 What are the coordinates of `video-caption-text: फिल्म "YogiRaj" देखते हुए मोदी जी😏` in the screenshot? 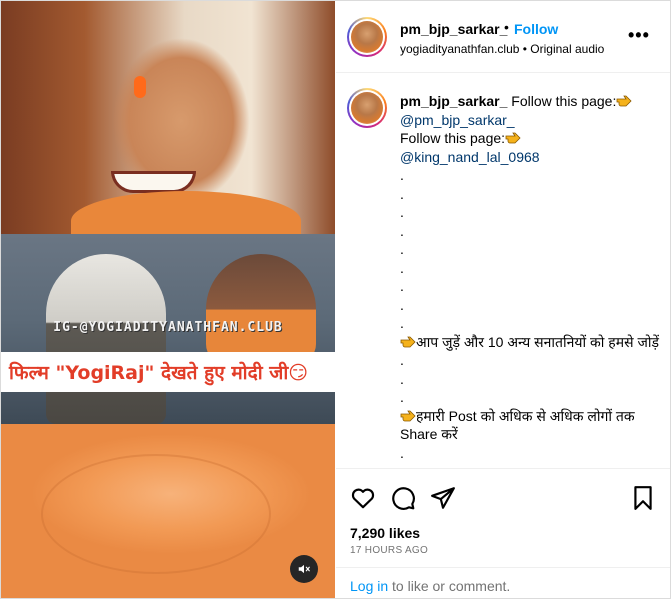 It's located at (159, 373).